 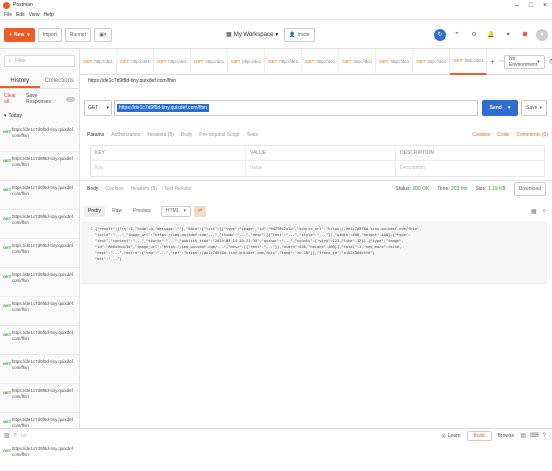 What do you see at coordinates (78, 34) in the screenshot?
I see `runner-button: Runner` at bounding box center [78, 34].